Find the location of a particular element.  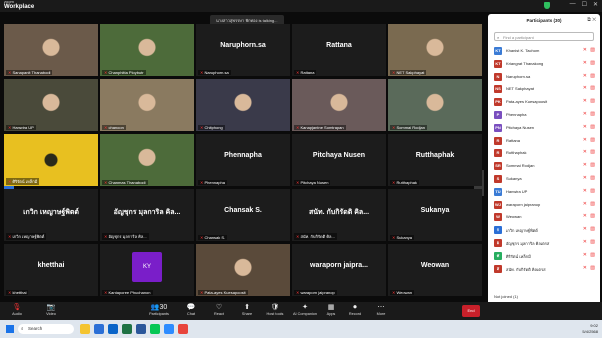

participant-row: R Rattana ✕ ▨ is located at coordinates (545, 141).